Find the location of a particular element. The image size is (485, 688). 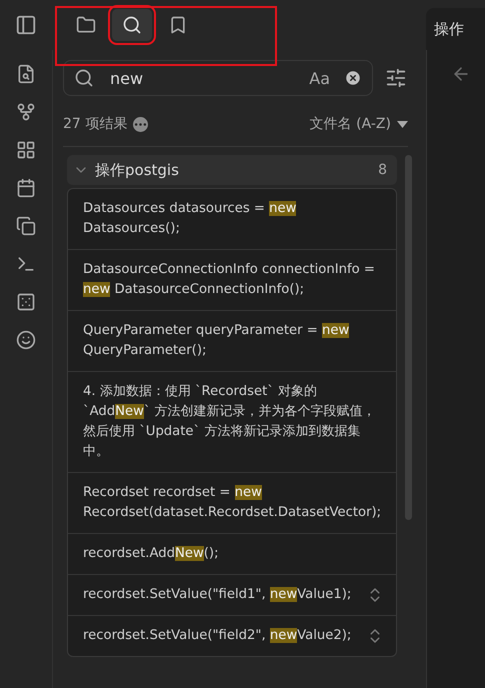

result-count: 27 项结果 is located at coordinates (95, 124).